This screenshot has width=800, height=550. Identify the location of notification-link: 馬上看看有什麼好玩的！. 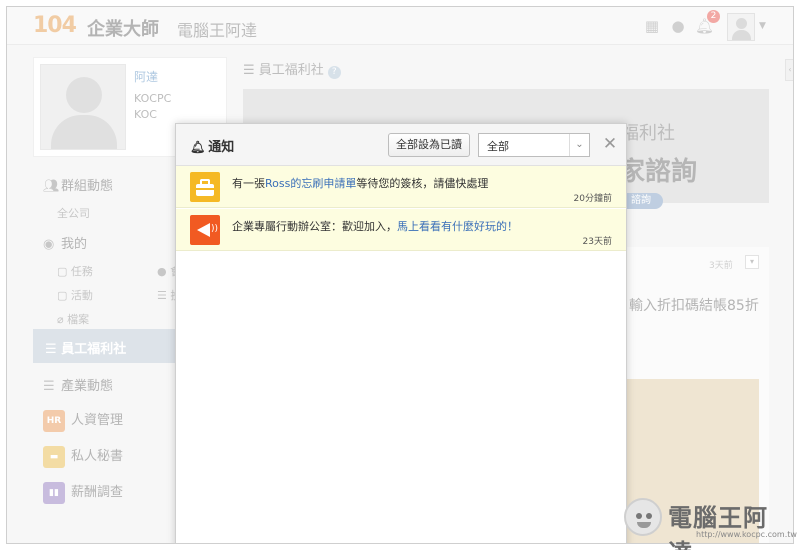
(457, 226).